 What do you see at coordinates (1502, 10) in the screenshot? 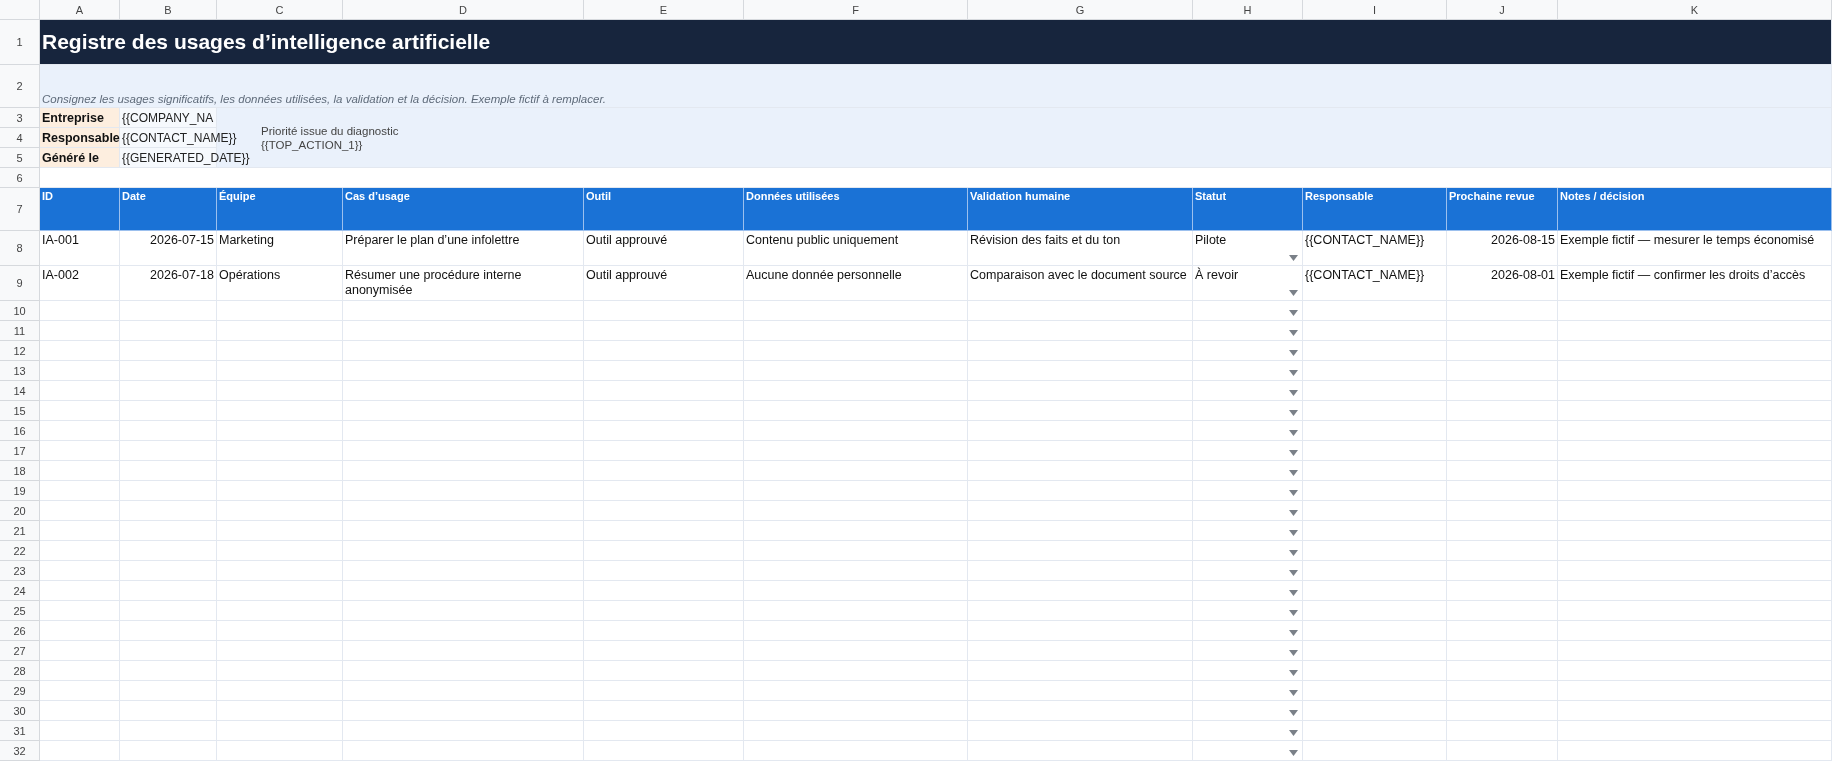
I see `column-letter: J` at bounding box center [1502, 10].